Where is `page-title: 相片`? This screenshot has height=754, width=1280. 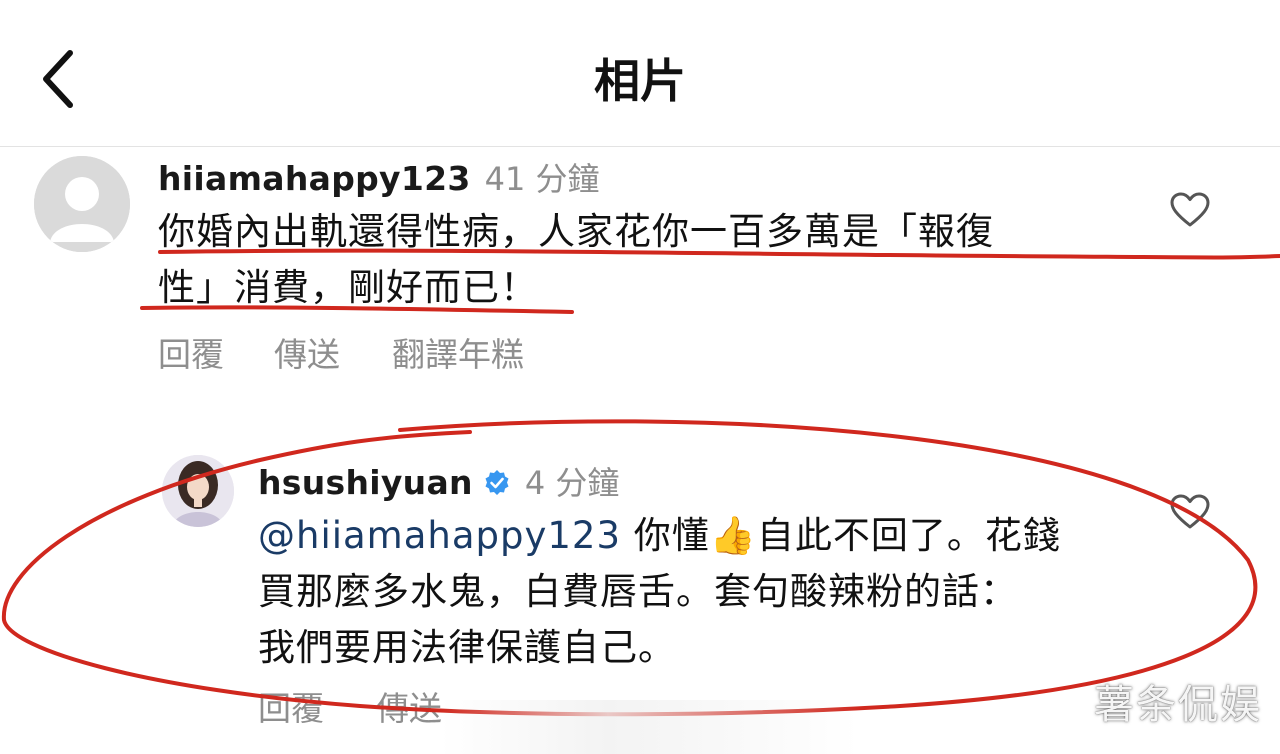
page-title: 相片 is located at coordinates (640, 81).